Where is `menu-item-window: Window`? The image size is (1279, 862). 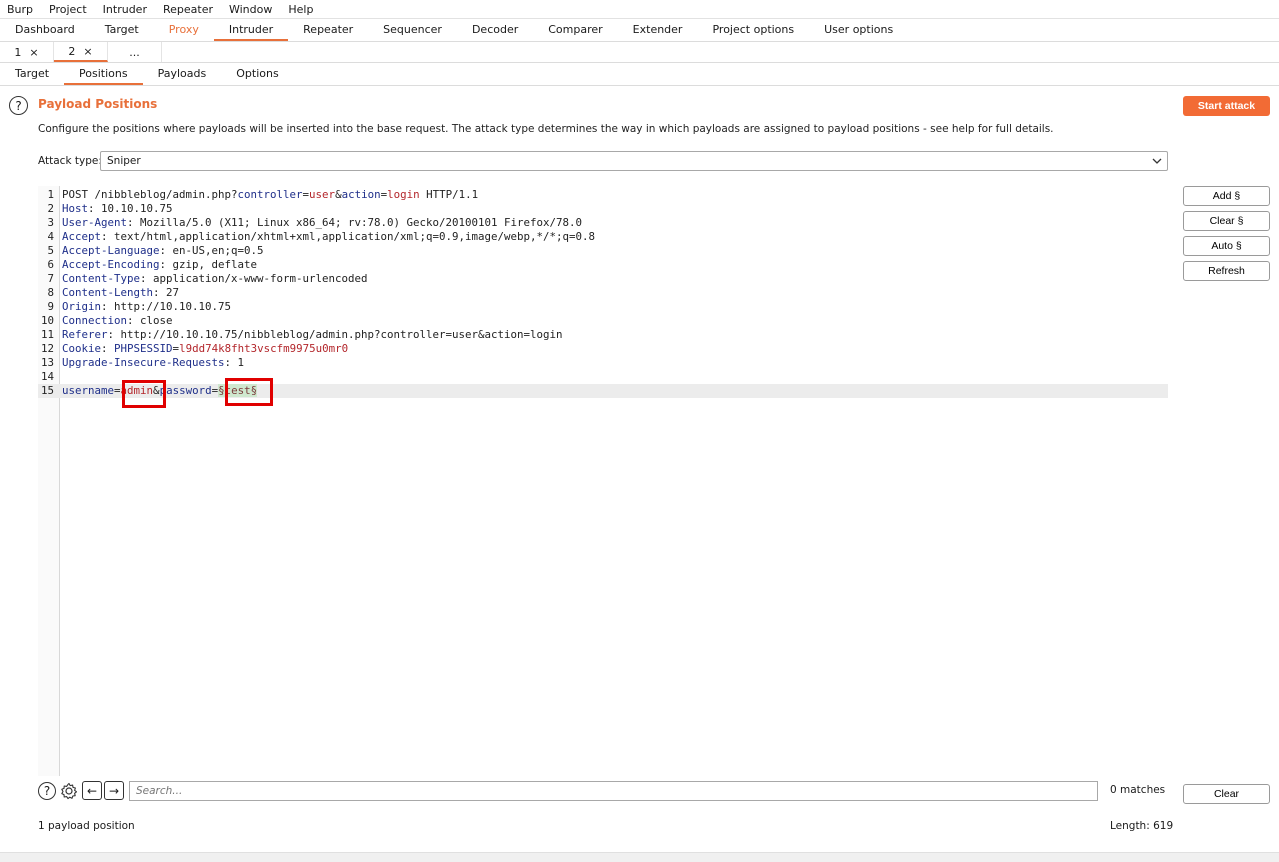 menu-item-window: Window is located at coordinates (250, 9).